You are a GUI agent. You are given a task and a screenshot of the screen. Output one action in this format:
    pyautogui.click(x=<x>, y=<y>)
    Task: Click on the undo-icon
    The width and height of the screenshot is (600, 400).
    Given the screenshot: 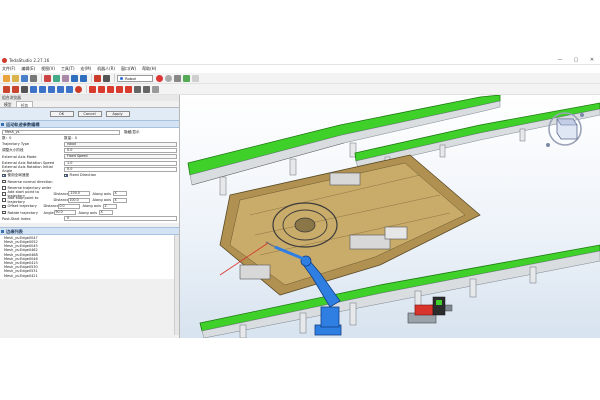 What is the action you would take?
    pyautogui.click(x=74, y=78)
    